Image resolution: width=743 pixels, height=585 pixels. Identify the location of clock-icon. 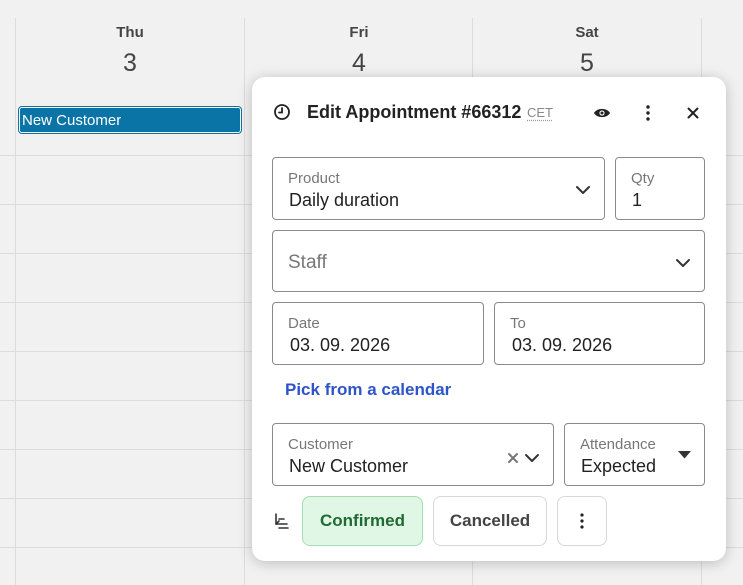
(282, 112).